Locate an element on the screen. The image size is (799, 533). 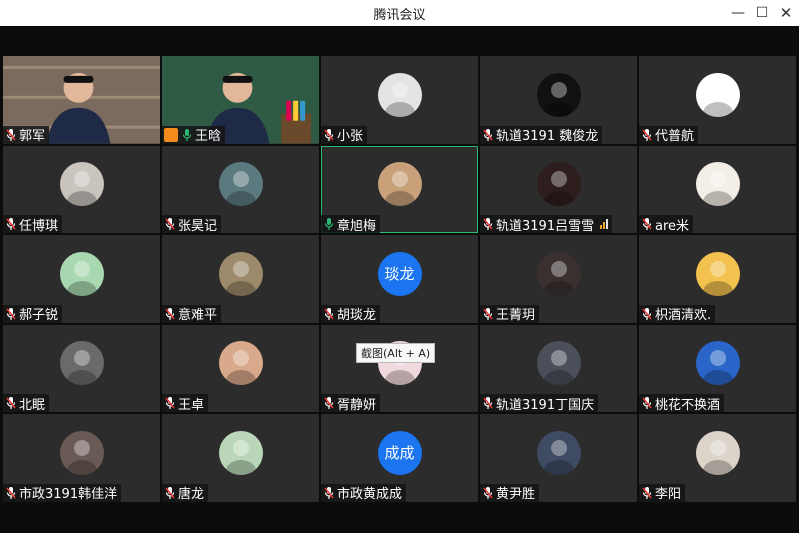
participant-name: 市政黄成成 is located at coordinates (370, 494).